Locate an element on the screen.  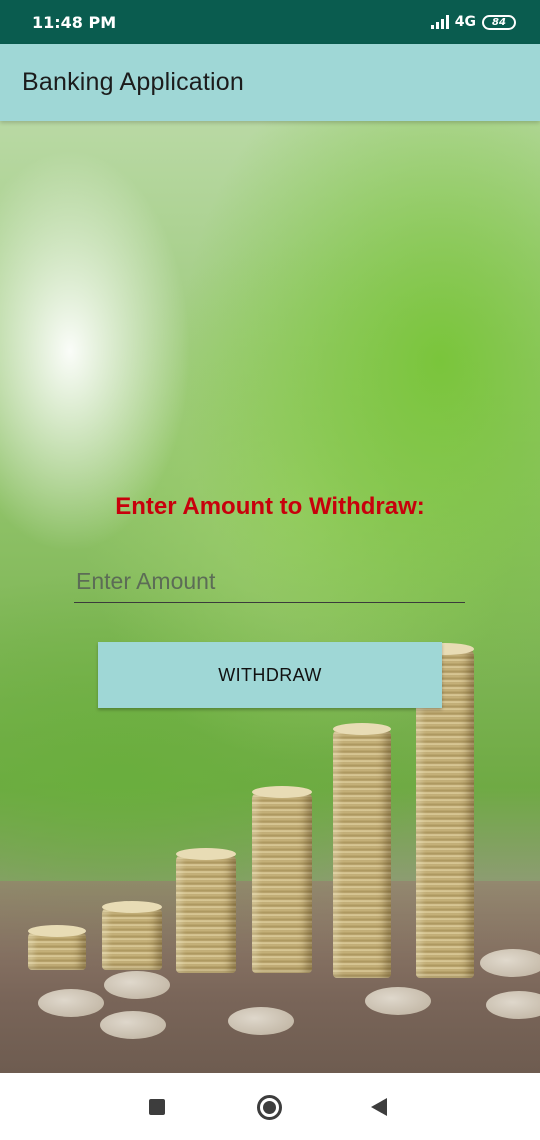
battery-level: 84 is located at coordinates (499, 22).